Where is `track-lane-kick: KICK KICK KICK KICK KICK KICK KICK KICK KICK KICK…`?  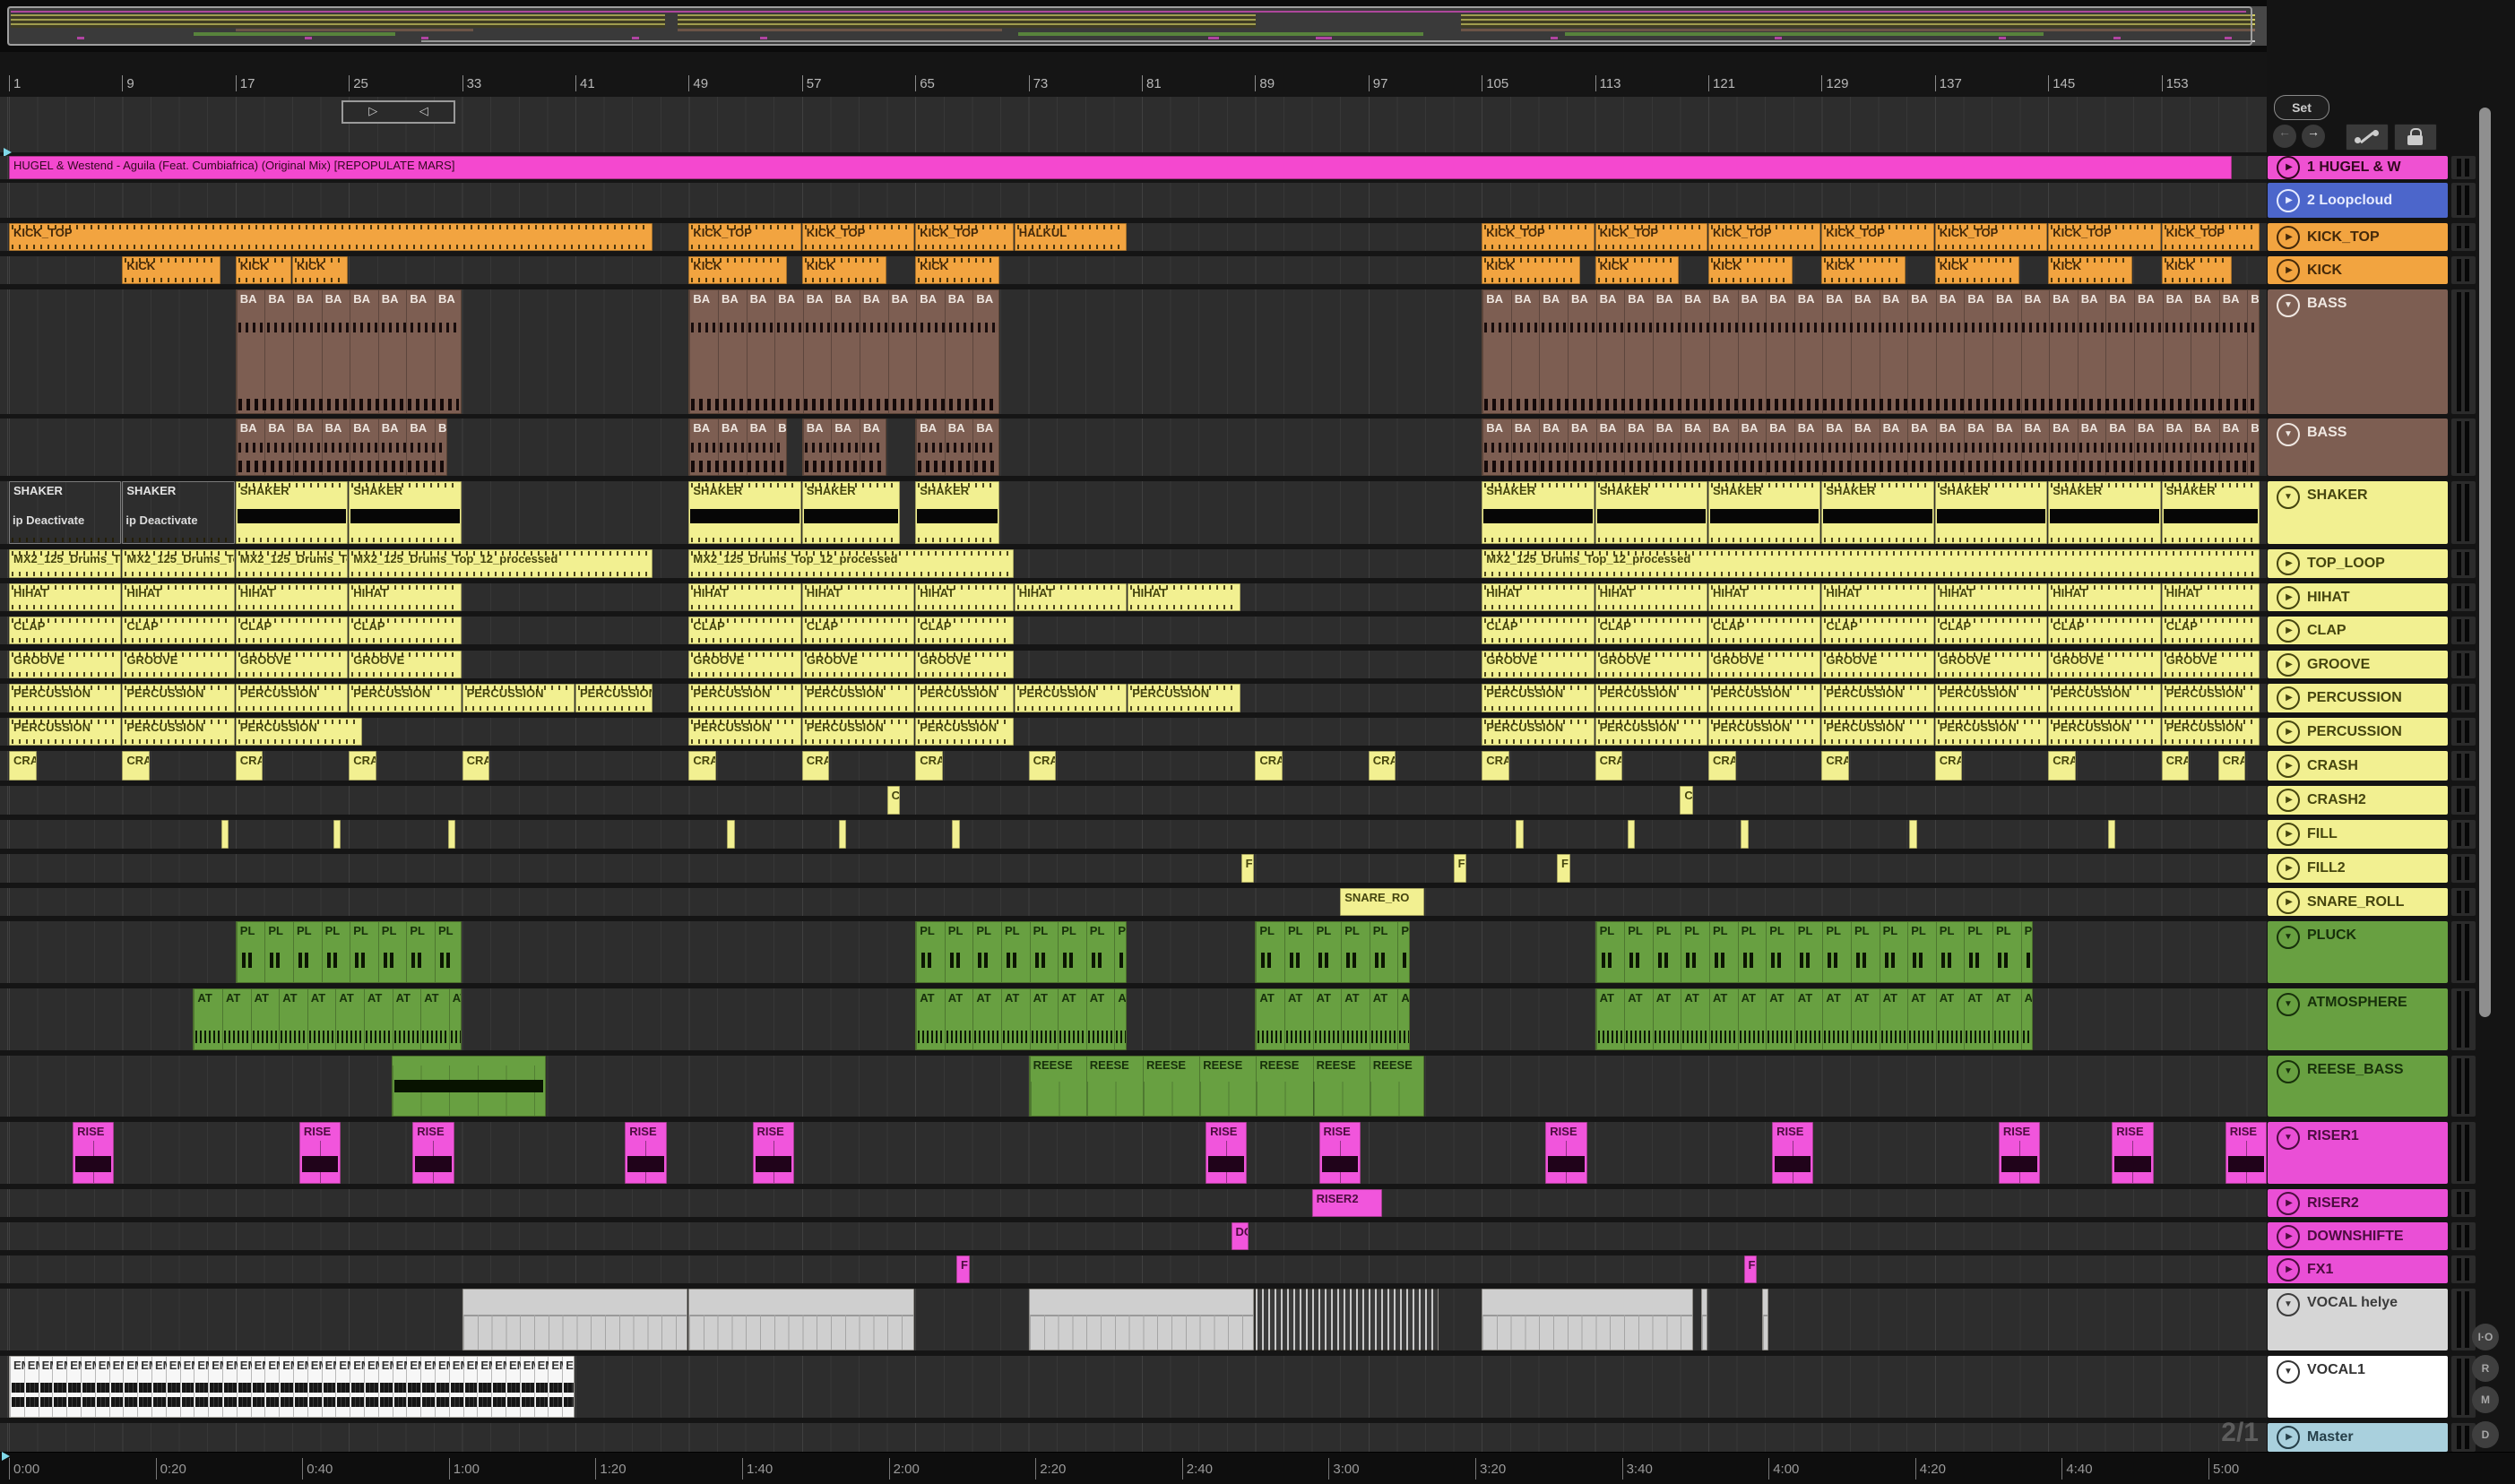
track-lane-kick: KICK KICK KICK KICK KICK KICK KICK KICK KICK KICK… is located at coordinates (1134, 270).